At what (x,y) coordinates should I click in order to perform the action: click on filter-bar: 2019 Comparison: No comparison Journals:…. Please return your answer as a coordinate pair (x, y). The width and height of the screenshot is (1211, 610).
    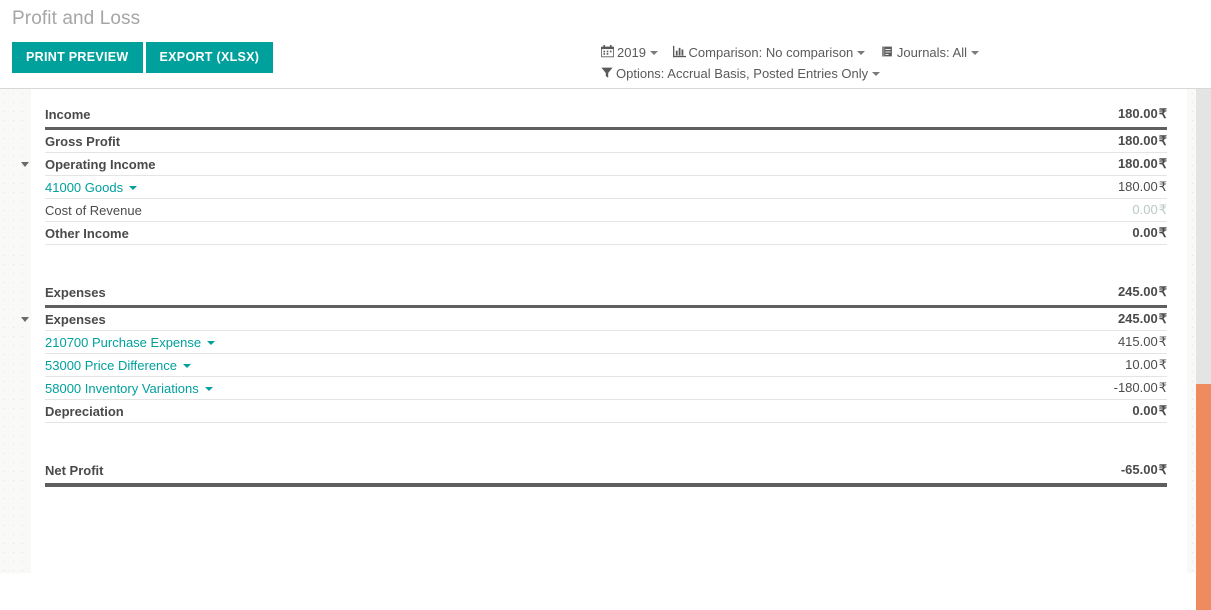
    Looking at the image, I should click on (881, 64).